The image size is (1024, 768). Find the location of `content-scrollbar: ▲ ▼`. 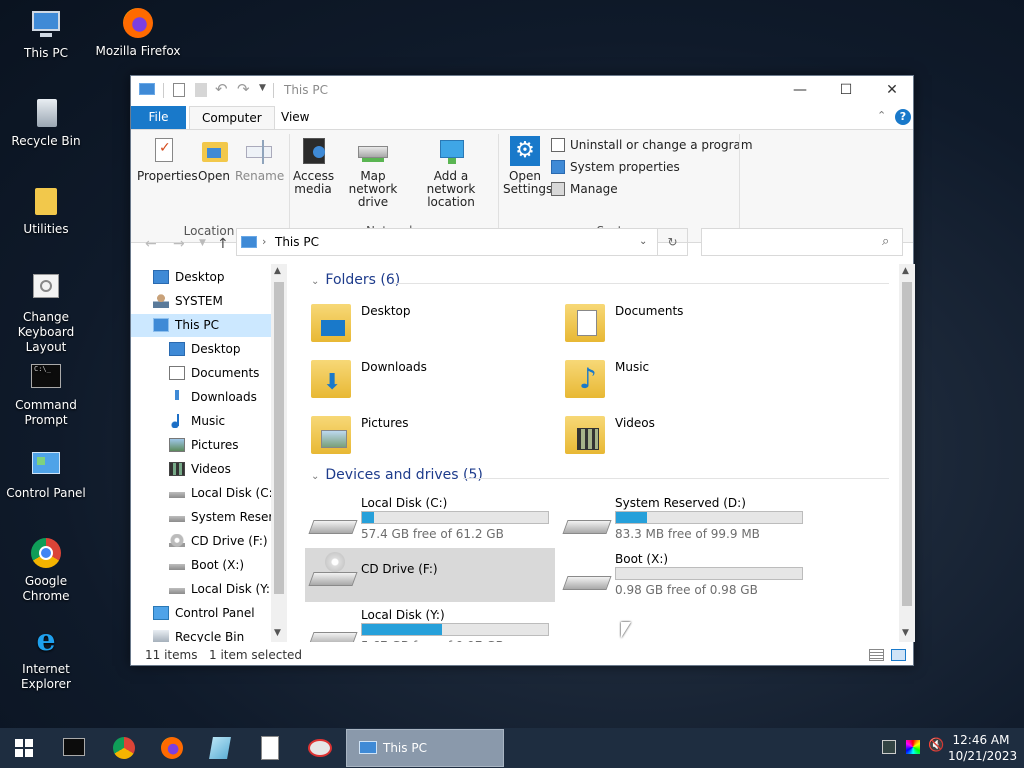

content-scrollbar: ▲ ▼ is located at coordinates (907, 453).